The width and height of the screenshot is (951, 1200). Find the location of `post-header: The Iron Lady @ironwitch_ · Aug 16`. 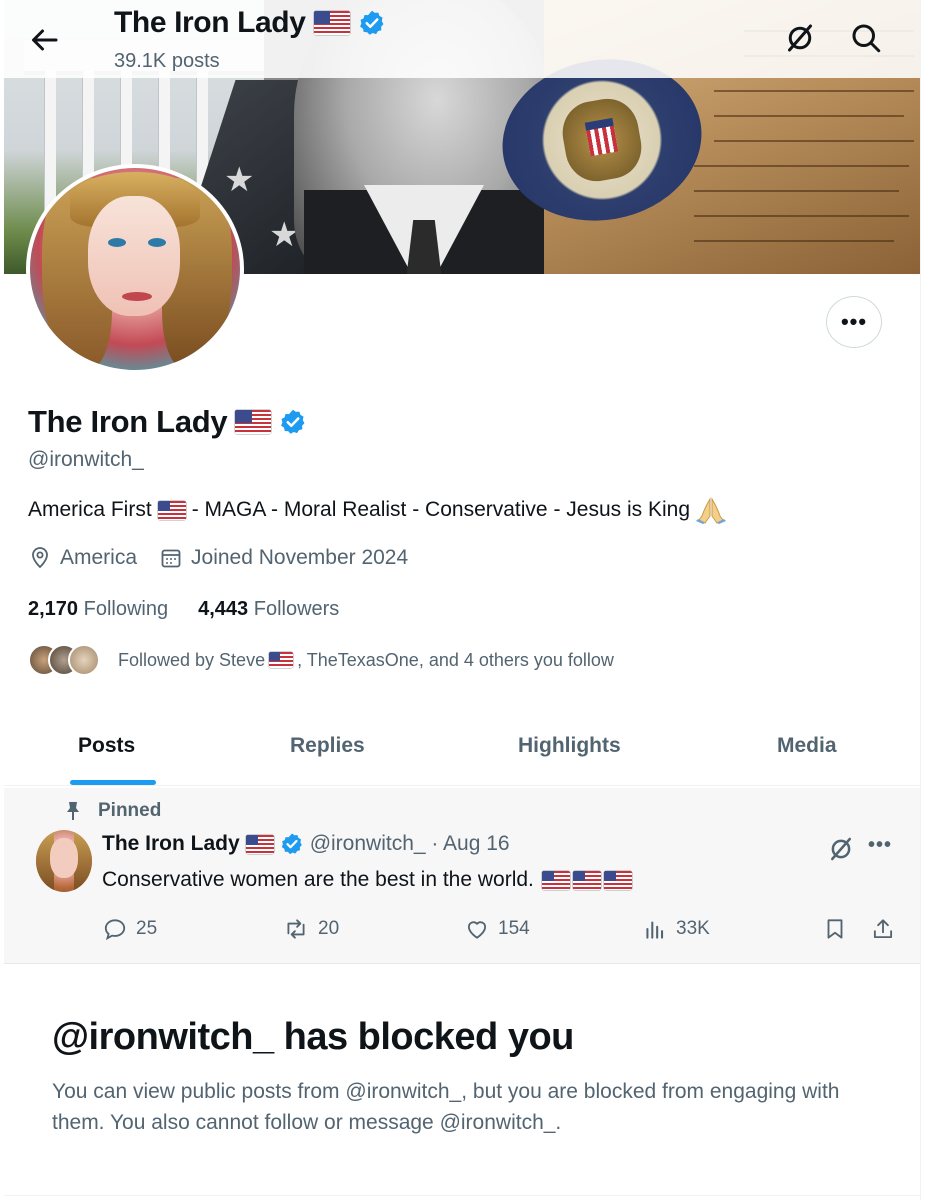

post-header: The Iron Lady @ironwitch_ · Aug 16 is located at coordinates (306, 844).